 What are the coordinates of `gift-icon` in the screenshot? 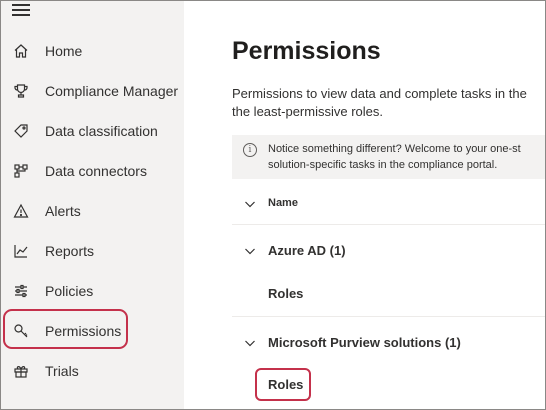 It's located at (21, 371).